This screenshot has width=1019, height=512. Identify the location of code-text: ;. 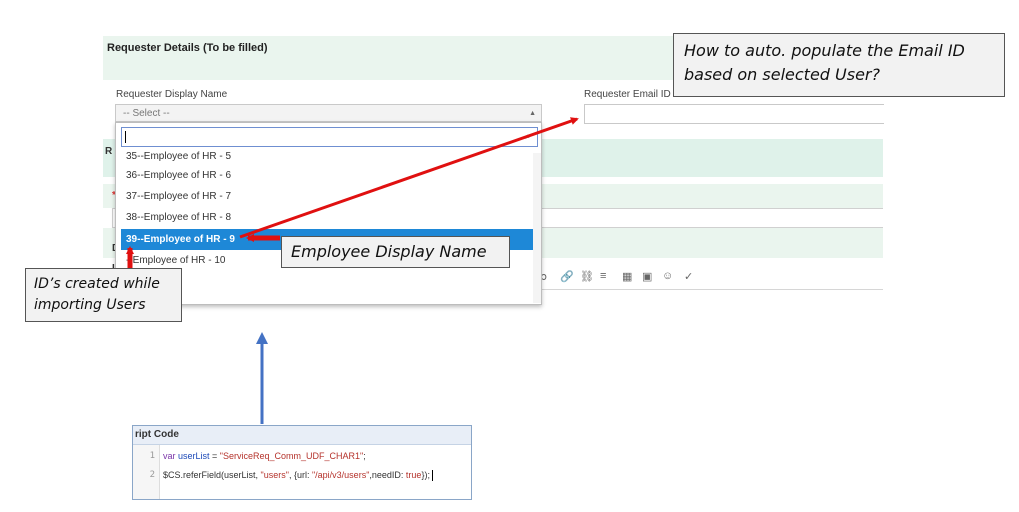
(364, 456).